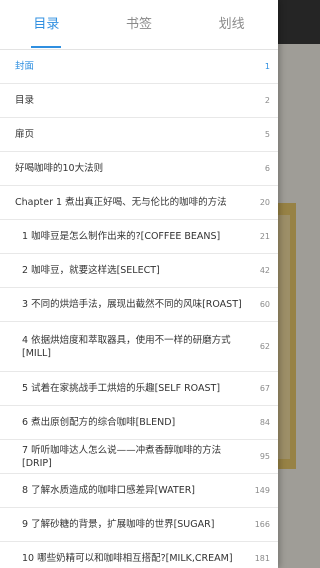  I want to click on toc-item-section-10: 10 哪些奶精可以和咖啡相互搭配?[MILK,CREAM] 181, so click(139, 555).